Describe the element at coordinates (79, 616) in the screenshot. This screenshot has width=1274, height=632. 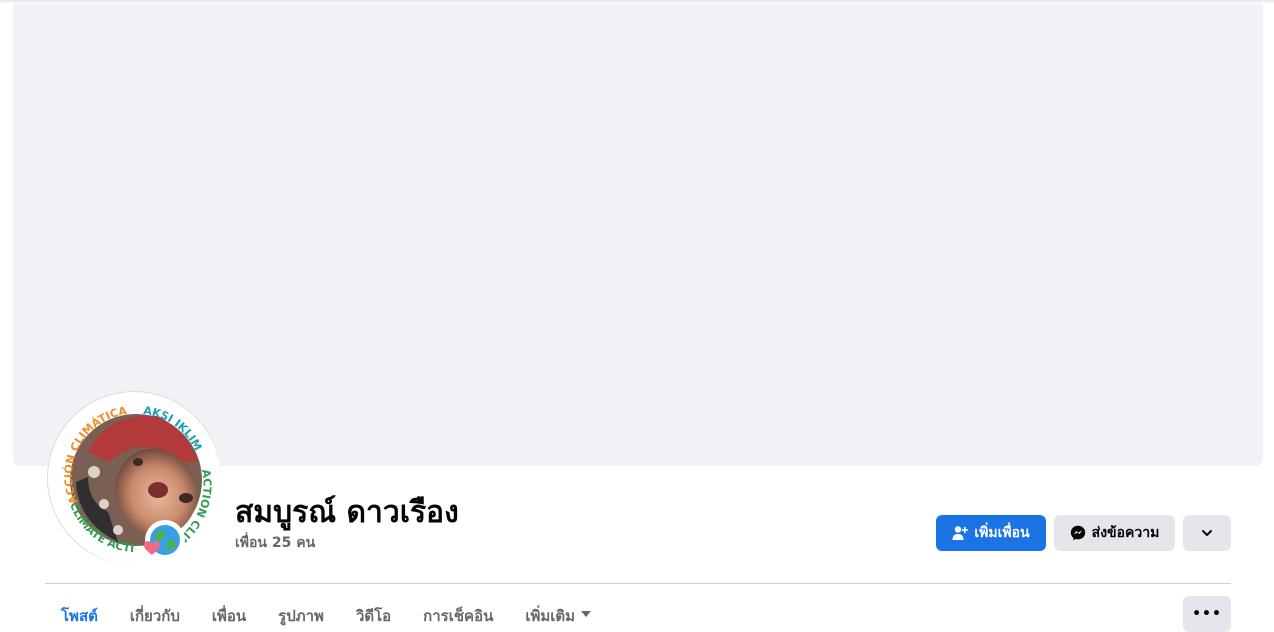
I see `tab-posts-label: โพสต์` at that location.